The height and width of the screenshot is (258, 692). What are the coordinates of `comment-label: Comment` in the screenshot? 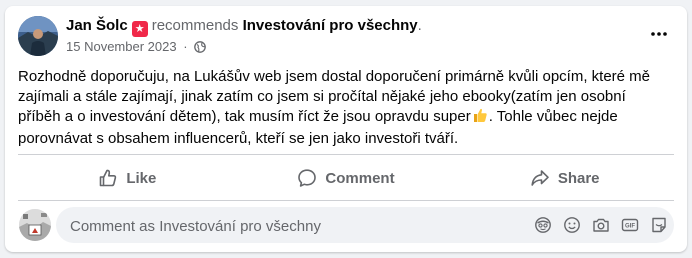 It's located at (360, 178).